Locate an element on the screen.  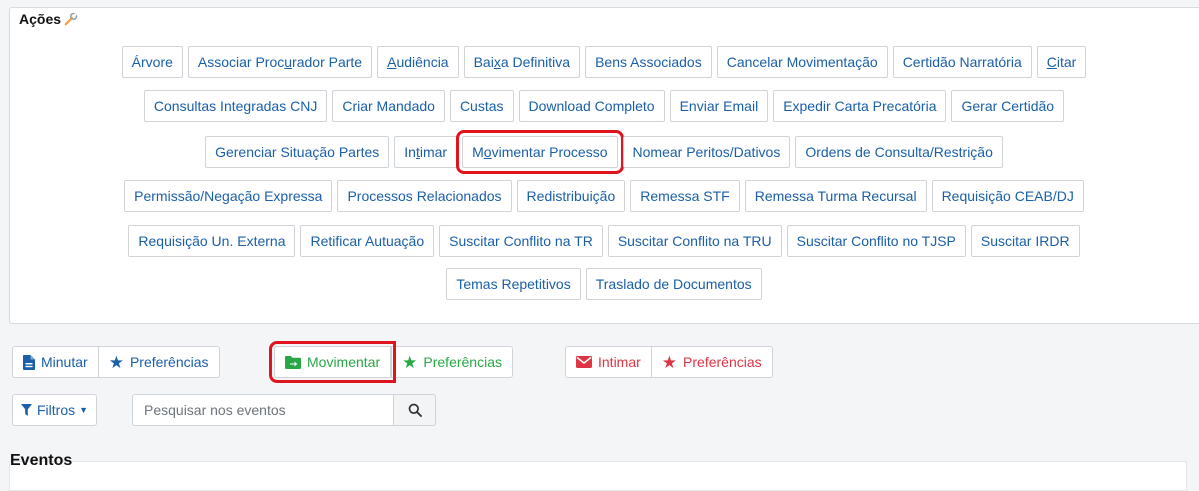
action-button-suscitar-irdr: Suscitar IRDR is located at coordinates (1025, 241).